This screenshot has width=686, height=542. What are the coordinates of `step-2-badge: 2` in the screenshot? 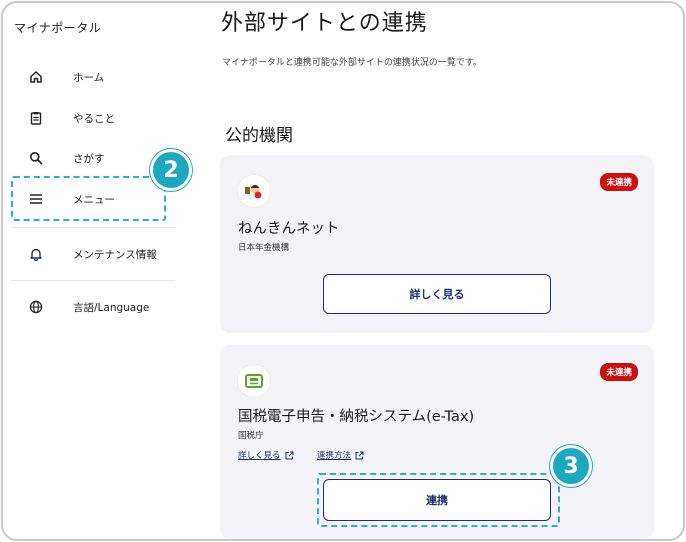 It's located at (171, 170).